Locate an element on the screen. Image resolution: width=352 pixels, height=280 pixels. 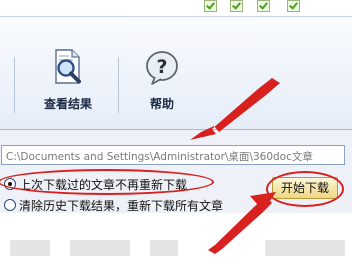
arrow-to-path-icon is located at coordinates (235, 109).